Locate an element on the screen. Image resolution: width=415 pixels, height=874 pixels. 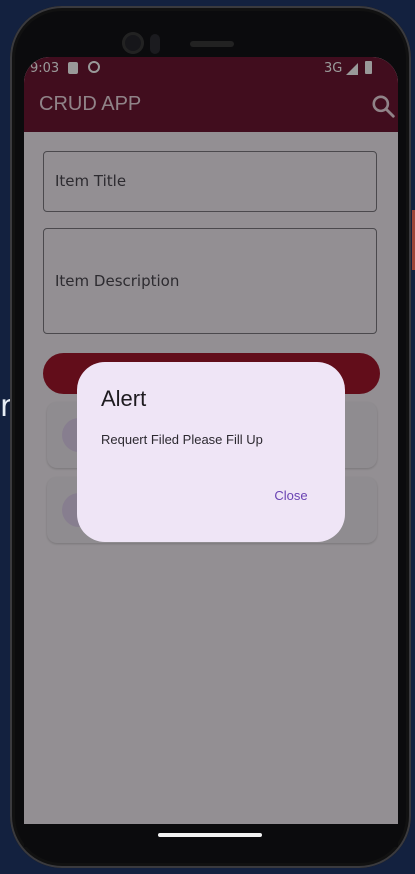
home-indicator is located at coordinates (210, 835).